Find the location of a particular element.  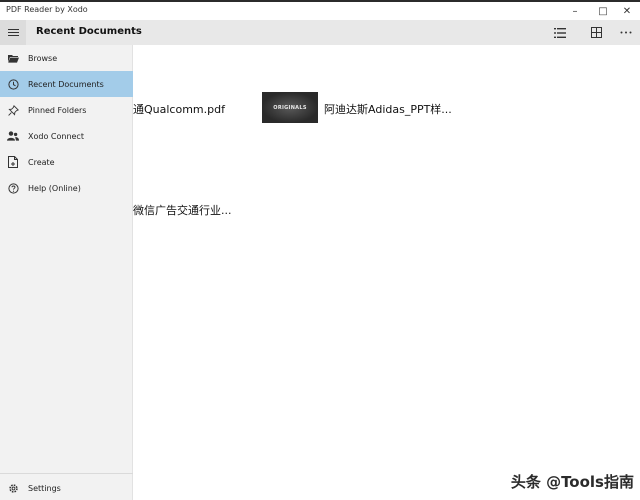

pin-icon is located at coordinates (13, 110).